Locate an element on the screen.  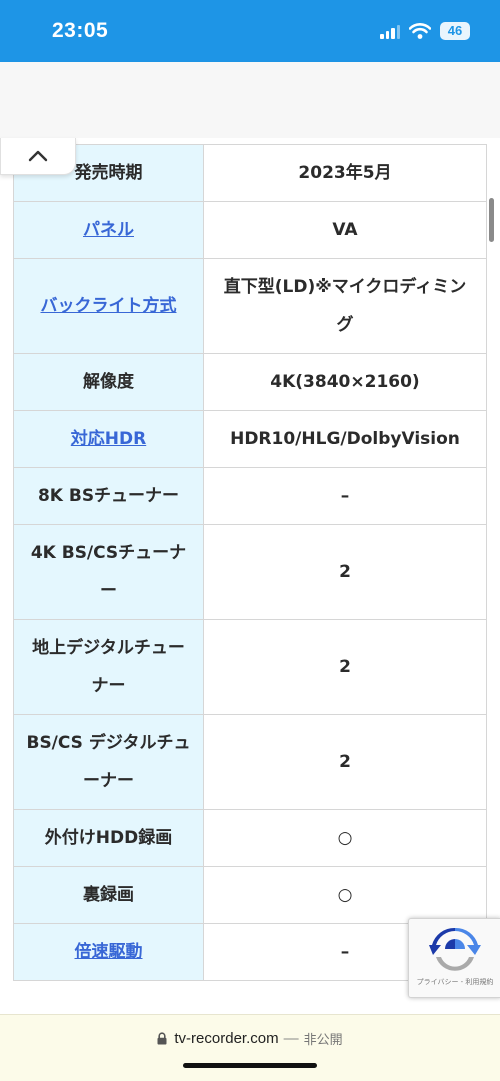
spec-label: 地上デジタルチューナー is located at coordinates (108, 667).